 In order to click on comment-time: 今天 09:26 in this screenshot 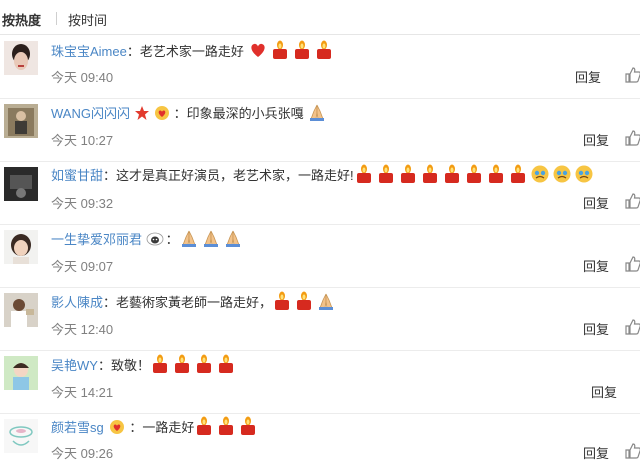, I will do `click(82, 453)`.